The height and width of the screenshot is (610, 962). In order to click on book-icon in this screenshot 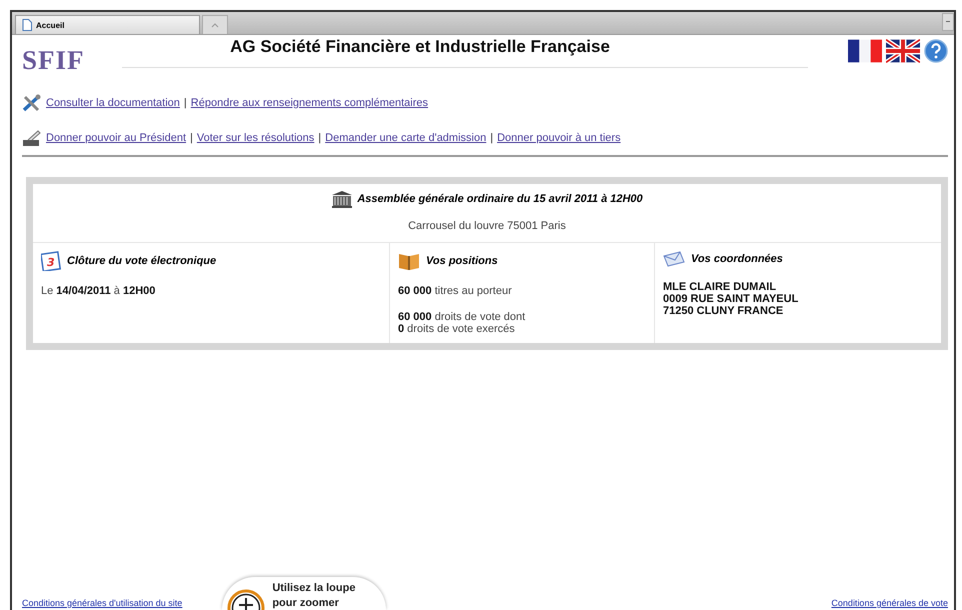, I will do `click(409, 261)`.